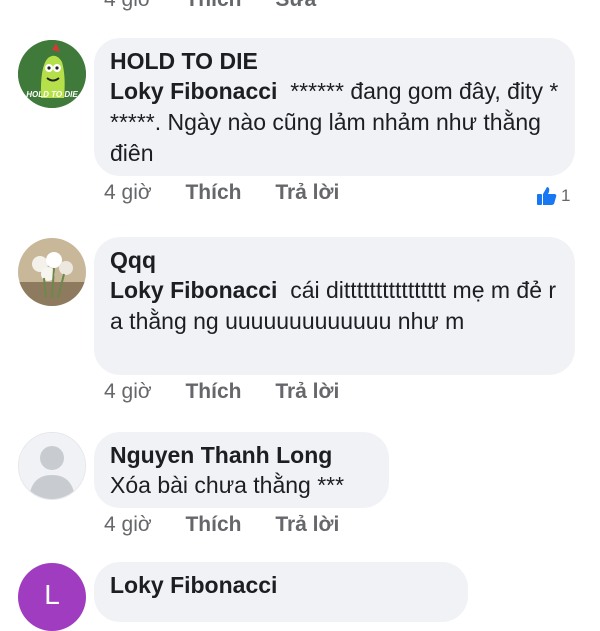 The image size is (600, 631). Describe the element at coordinates (52, 74) in the screenshot. I see `avatar-hold-to-die: HOLD TO DIE` at that location.